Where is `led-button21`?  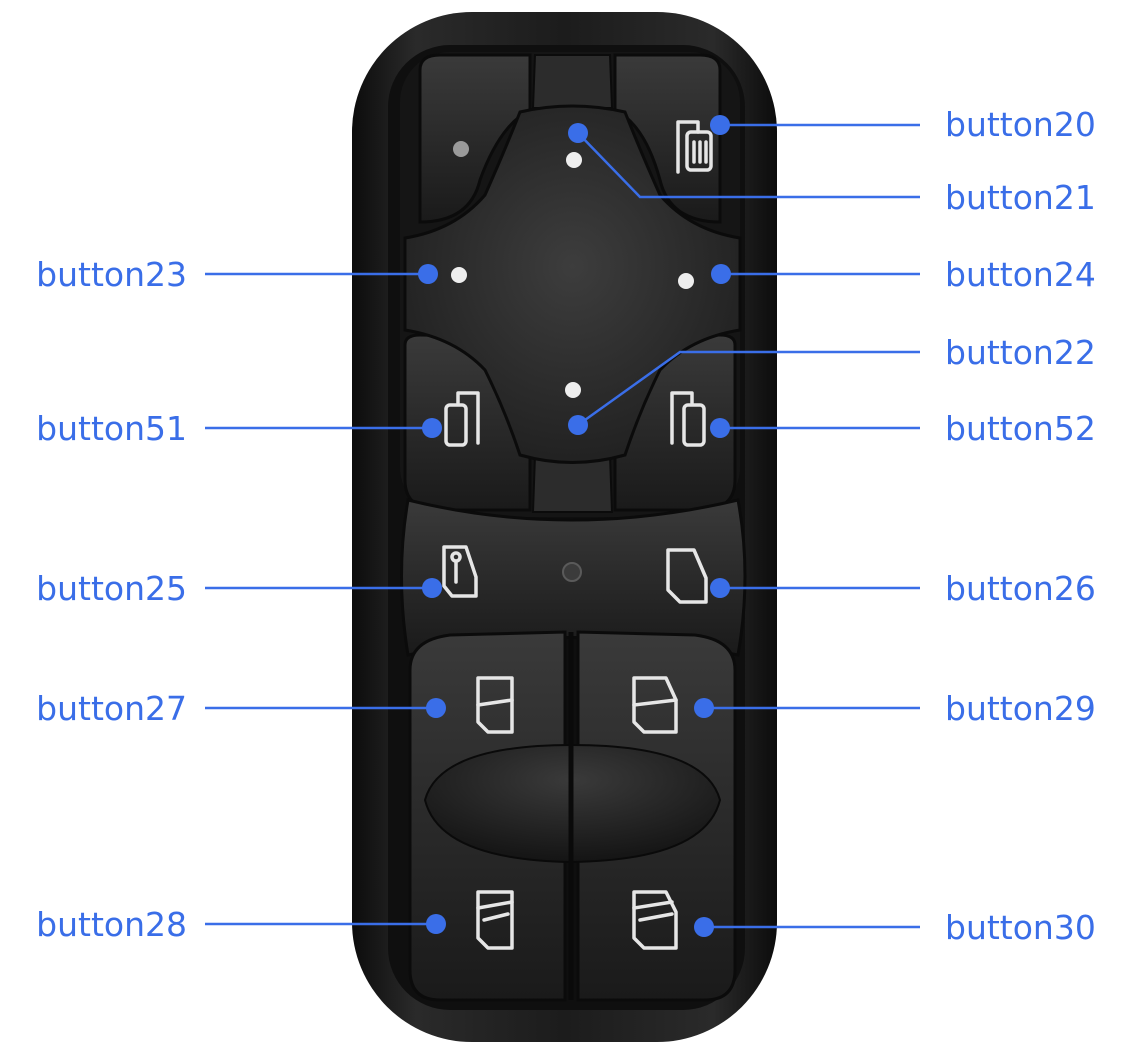
led-button21 is located at coordinates (574, 160).